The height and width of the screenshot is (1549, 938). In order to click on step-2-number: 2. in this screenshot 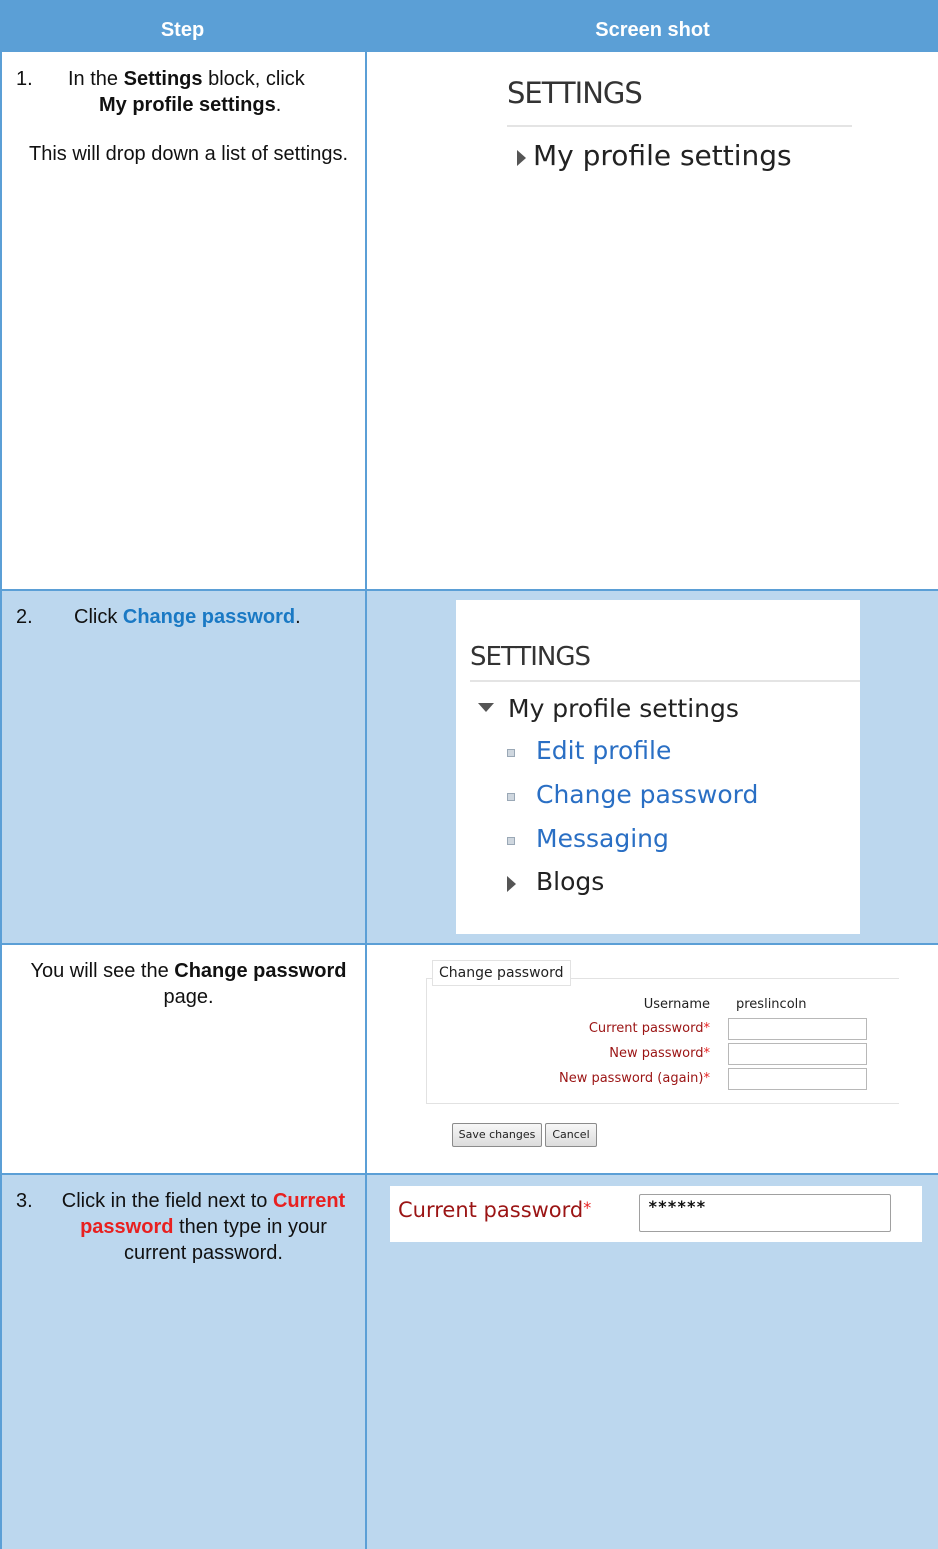, I will do `click(24, 617)`.